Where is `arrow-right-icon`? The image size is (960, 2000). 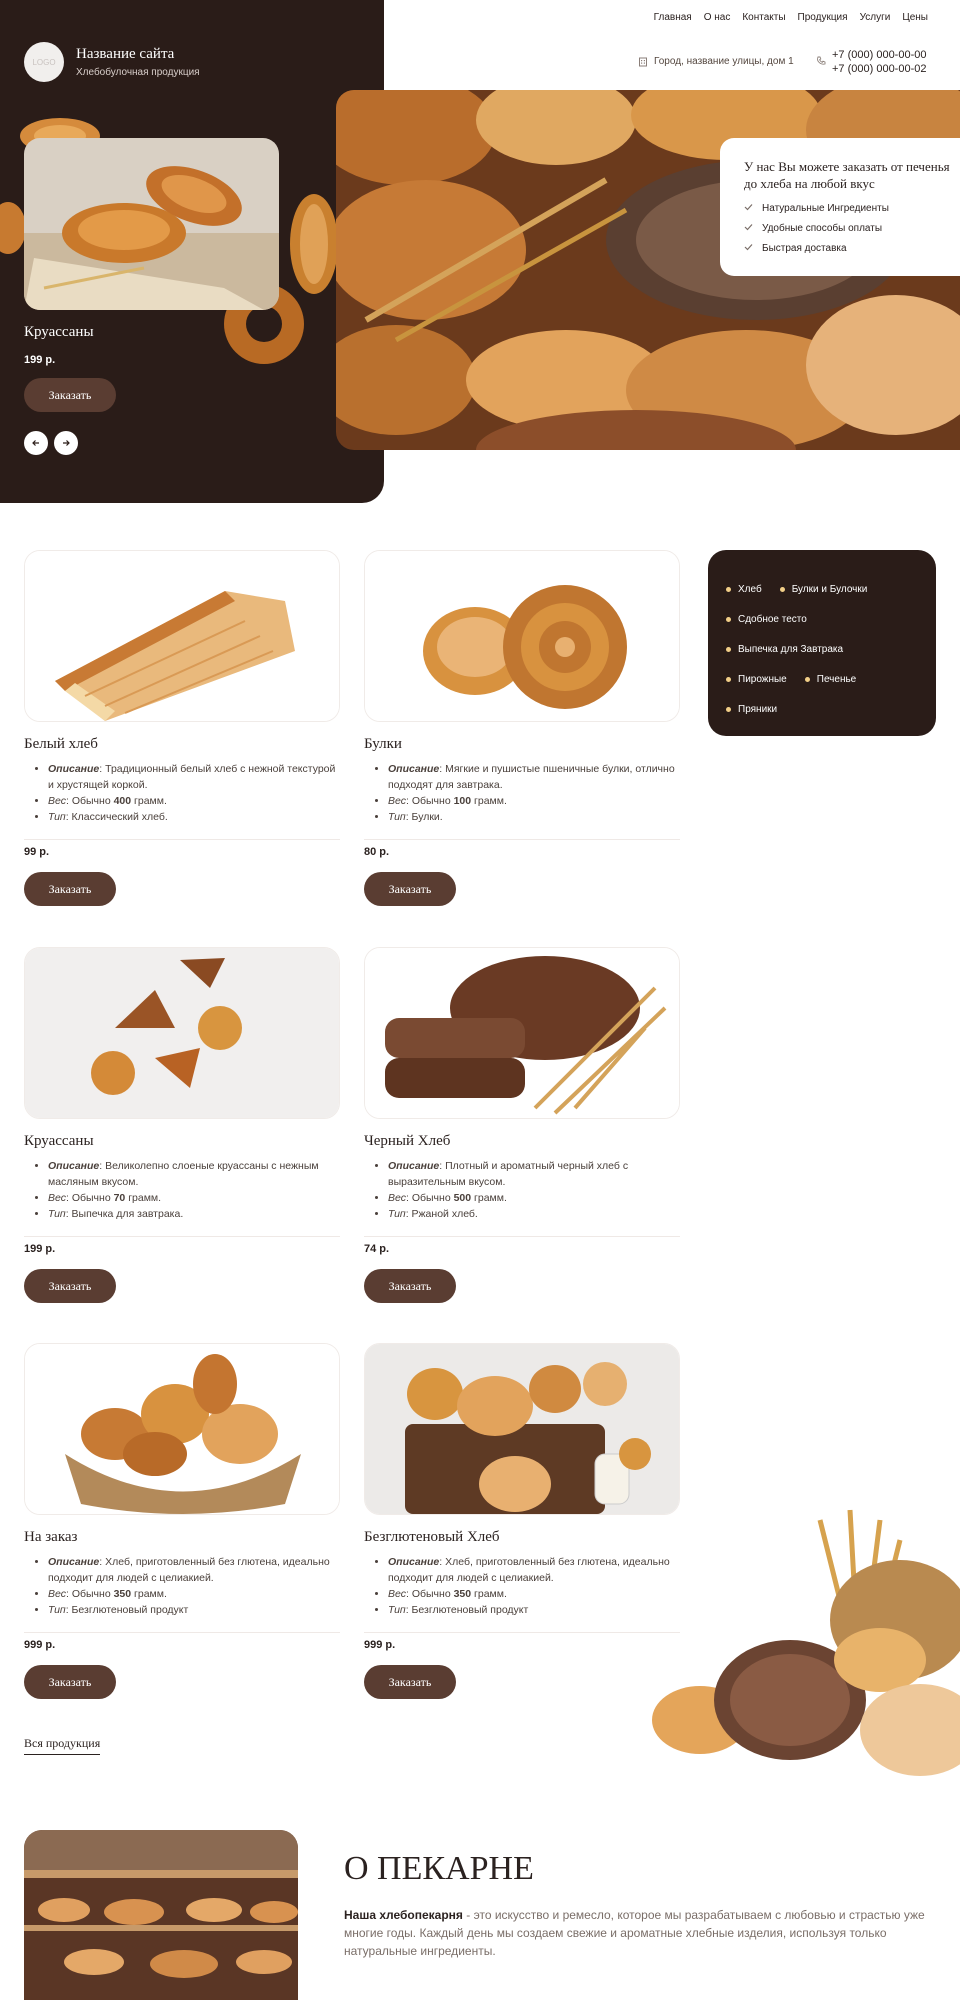 arrow-right-icon is located at coordinates (66, 443).